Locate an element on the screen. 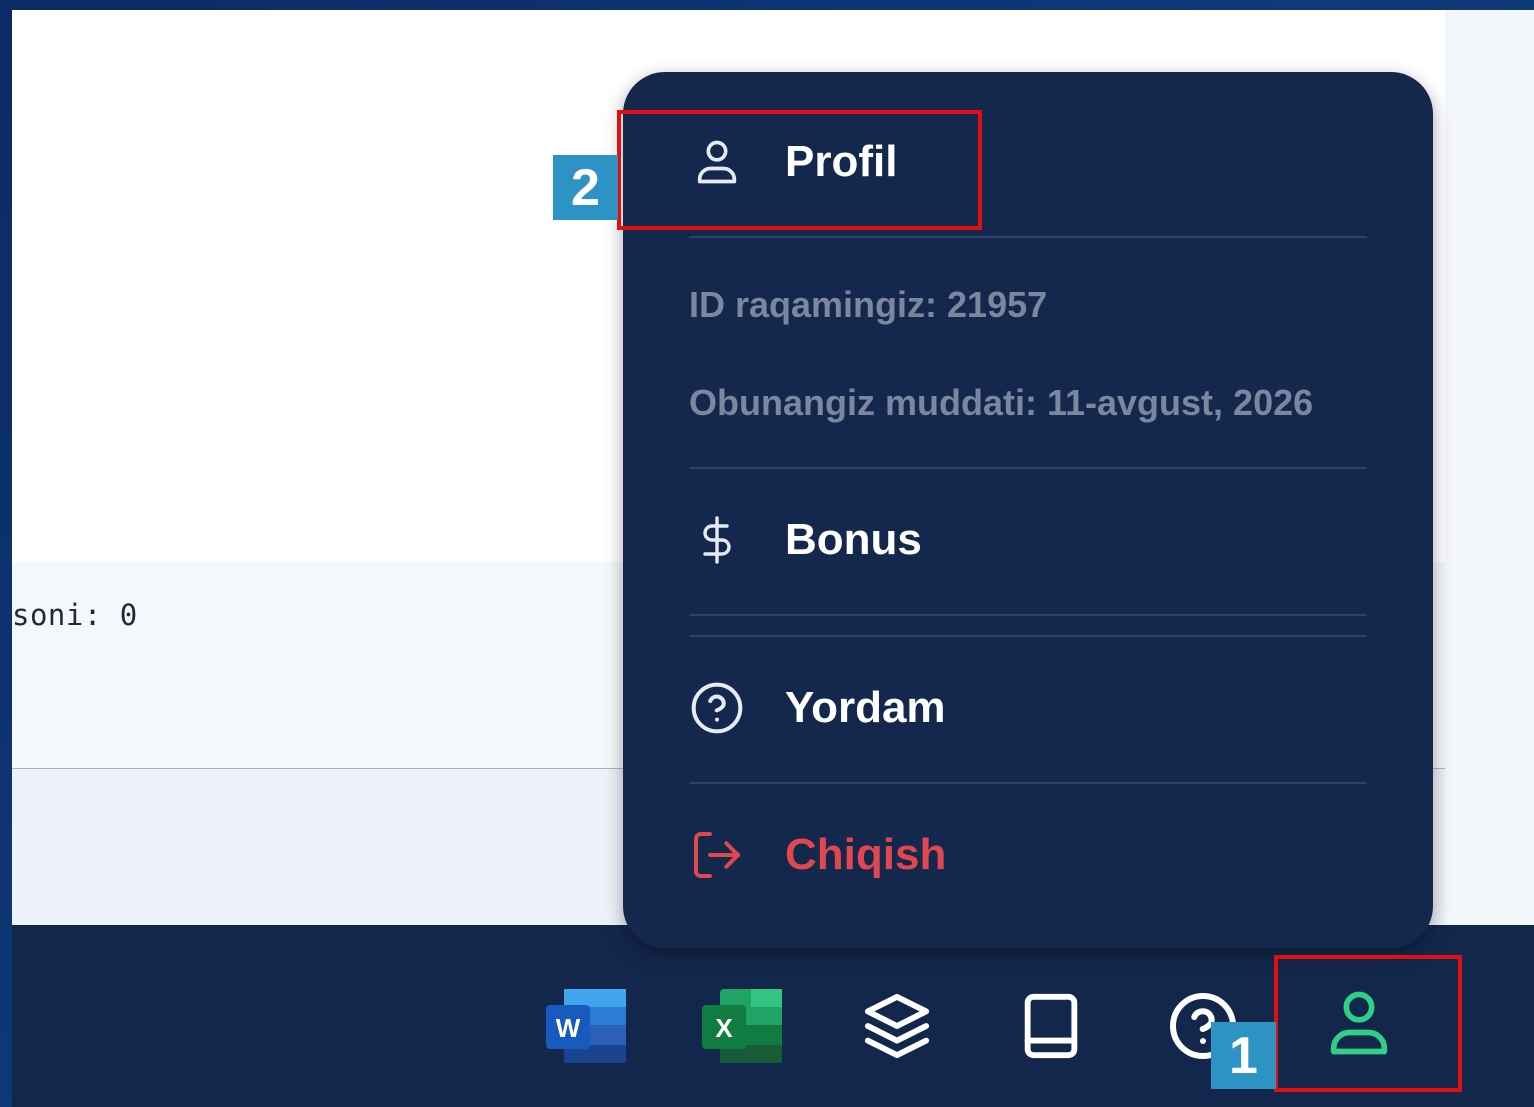 The width and height of the screenshot is (1534, 1107). user-id-text: ID raqamingiz: 21957 is located at coordinates (868, 304).